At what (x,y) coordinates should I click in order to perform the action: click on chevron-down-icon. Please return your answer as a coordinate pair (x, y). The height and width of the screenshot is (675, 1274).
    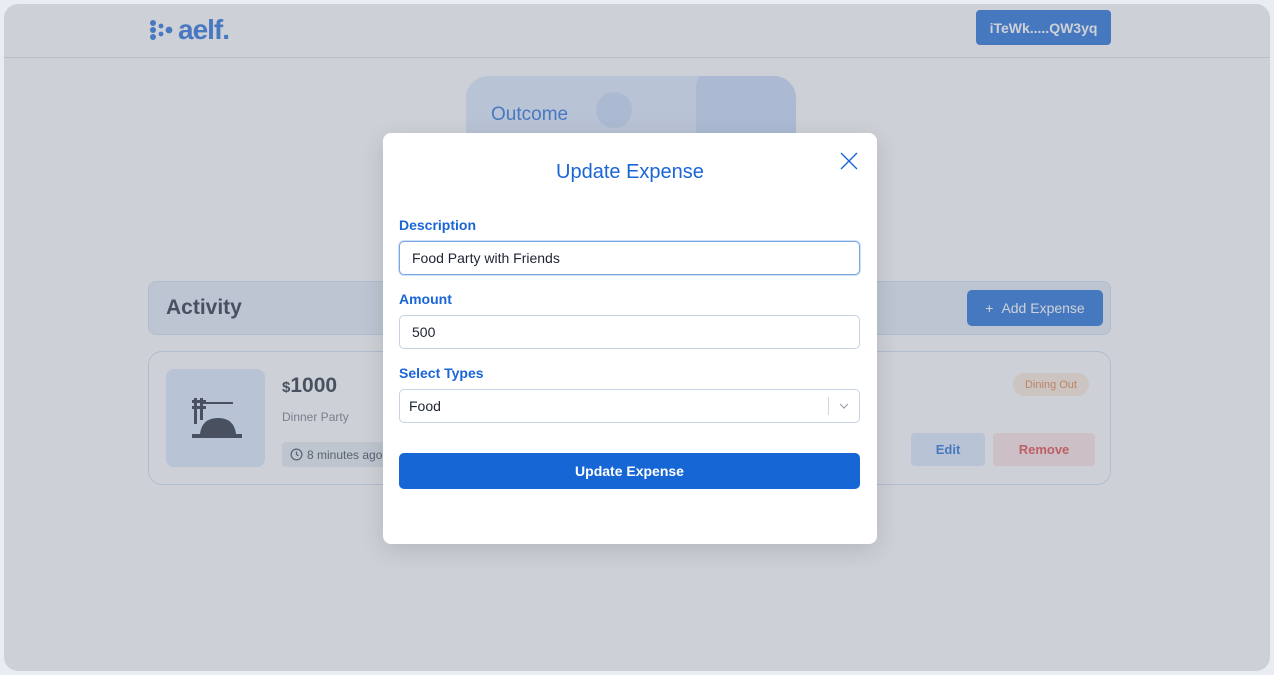
    Looking at the image, I should click on (844, 406).